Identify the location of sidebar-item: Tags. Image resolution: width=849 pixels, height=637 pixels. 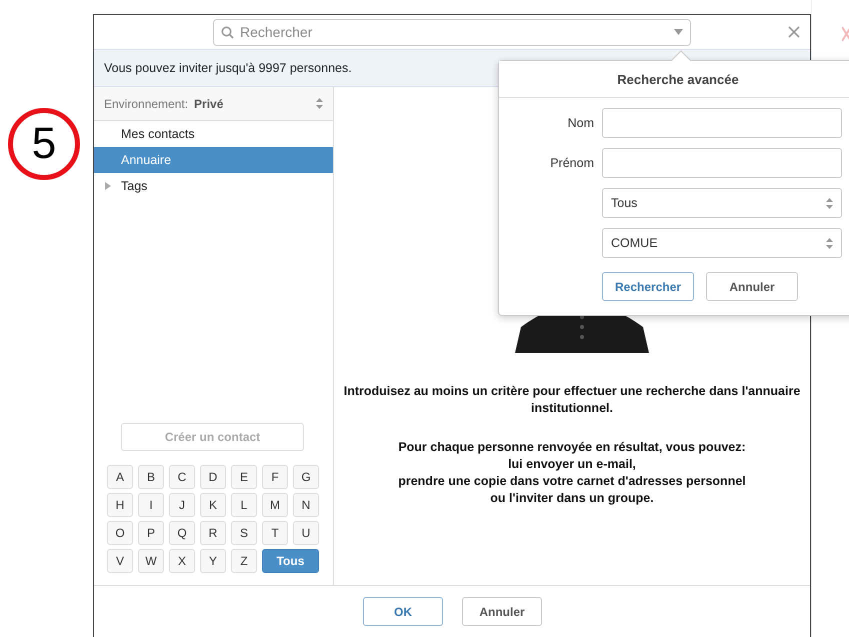
(213, 186).